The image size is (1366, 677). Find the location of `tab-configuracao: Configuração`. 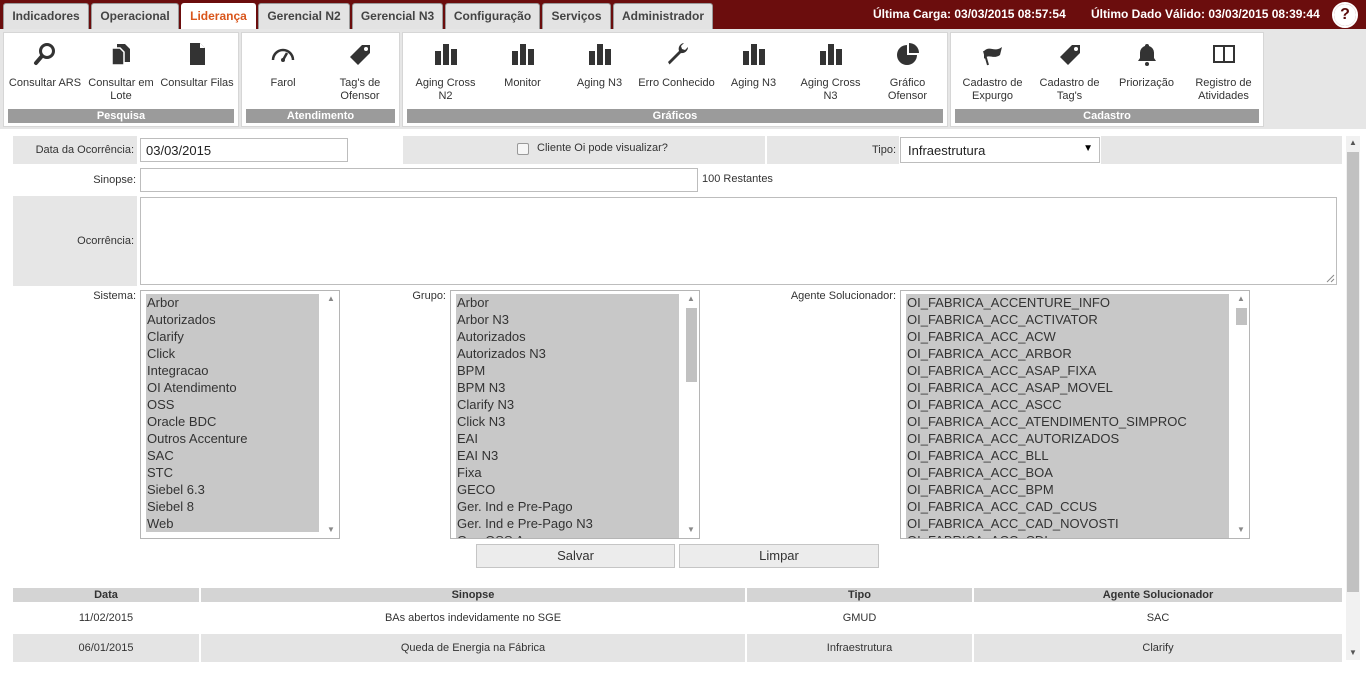

tab-configuracao: Configuração is located at coordinates (492, 16).